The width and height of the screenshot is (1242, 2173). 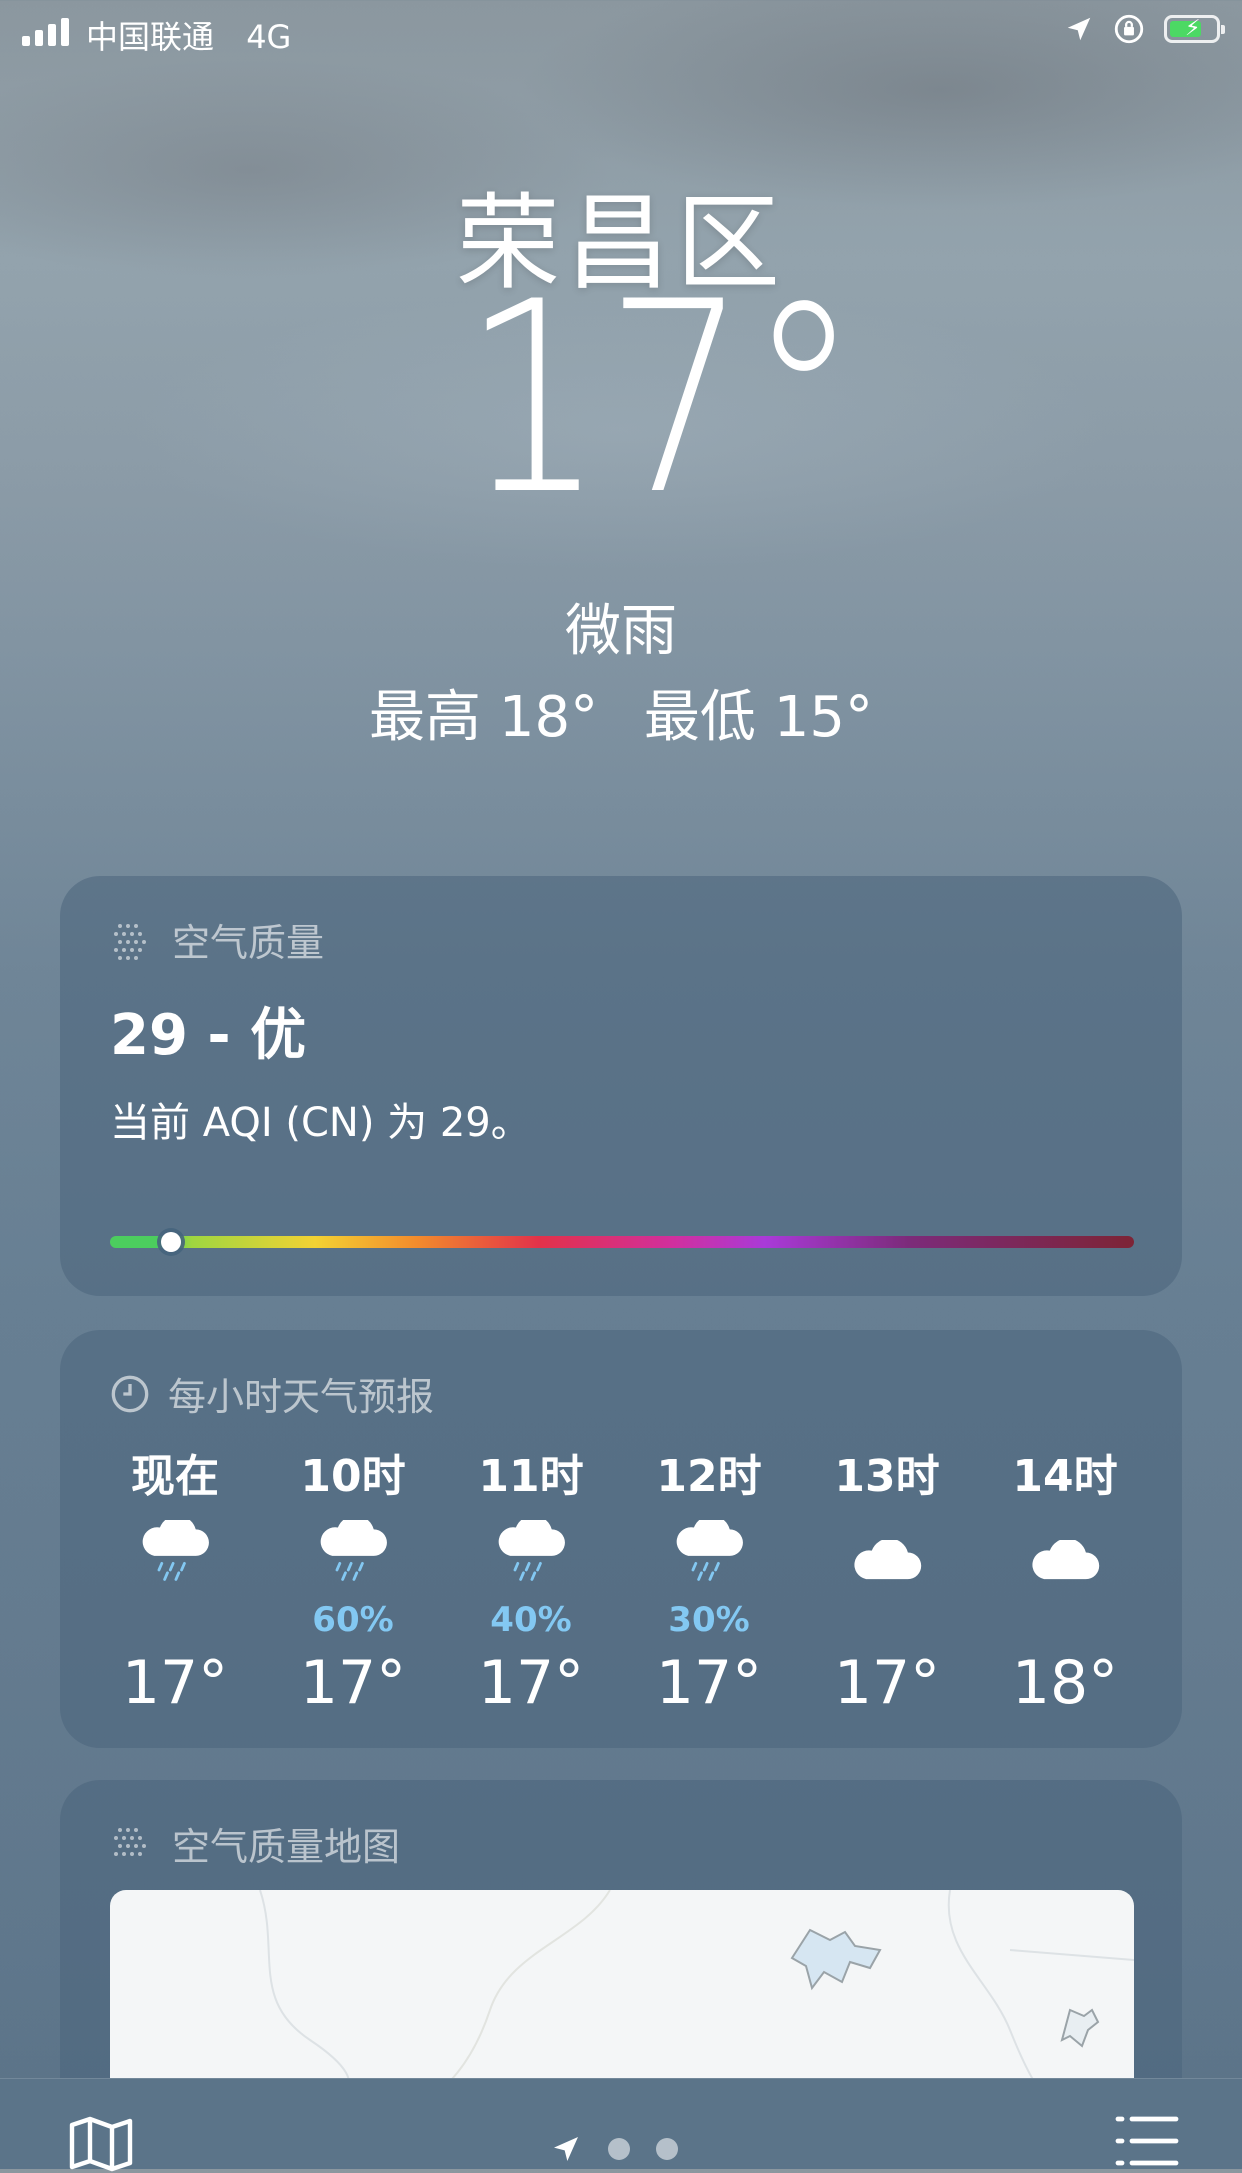 I want to click on hourly-item: 14时 18°, so click(x=1065, y=1579).